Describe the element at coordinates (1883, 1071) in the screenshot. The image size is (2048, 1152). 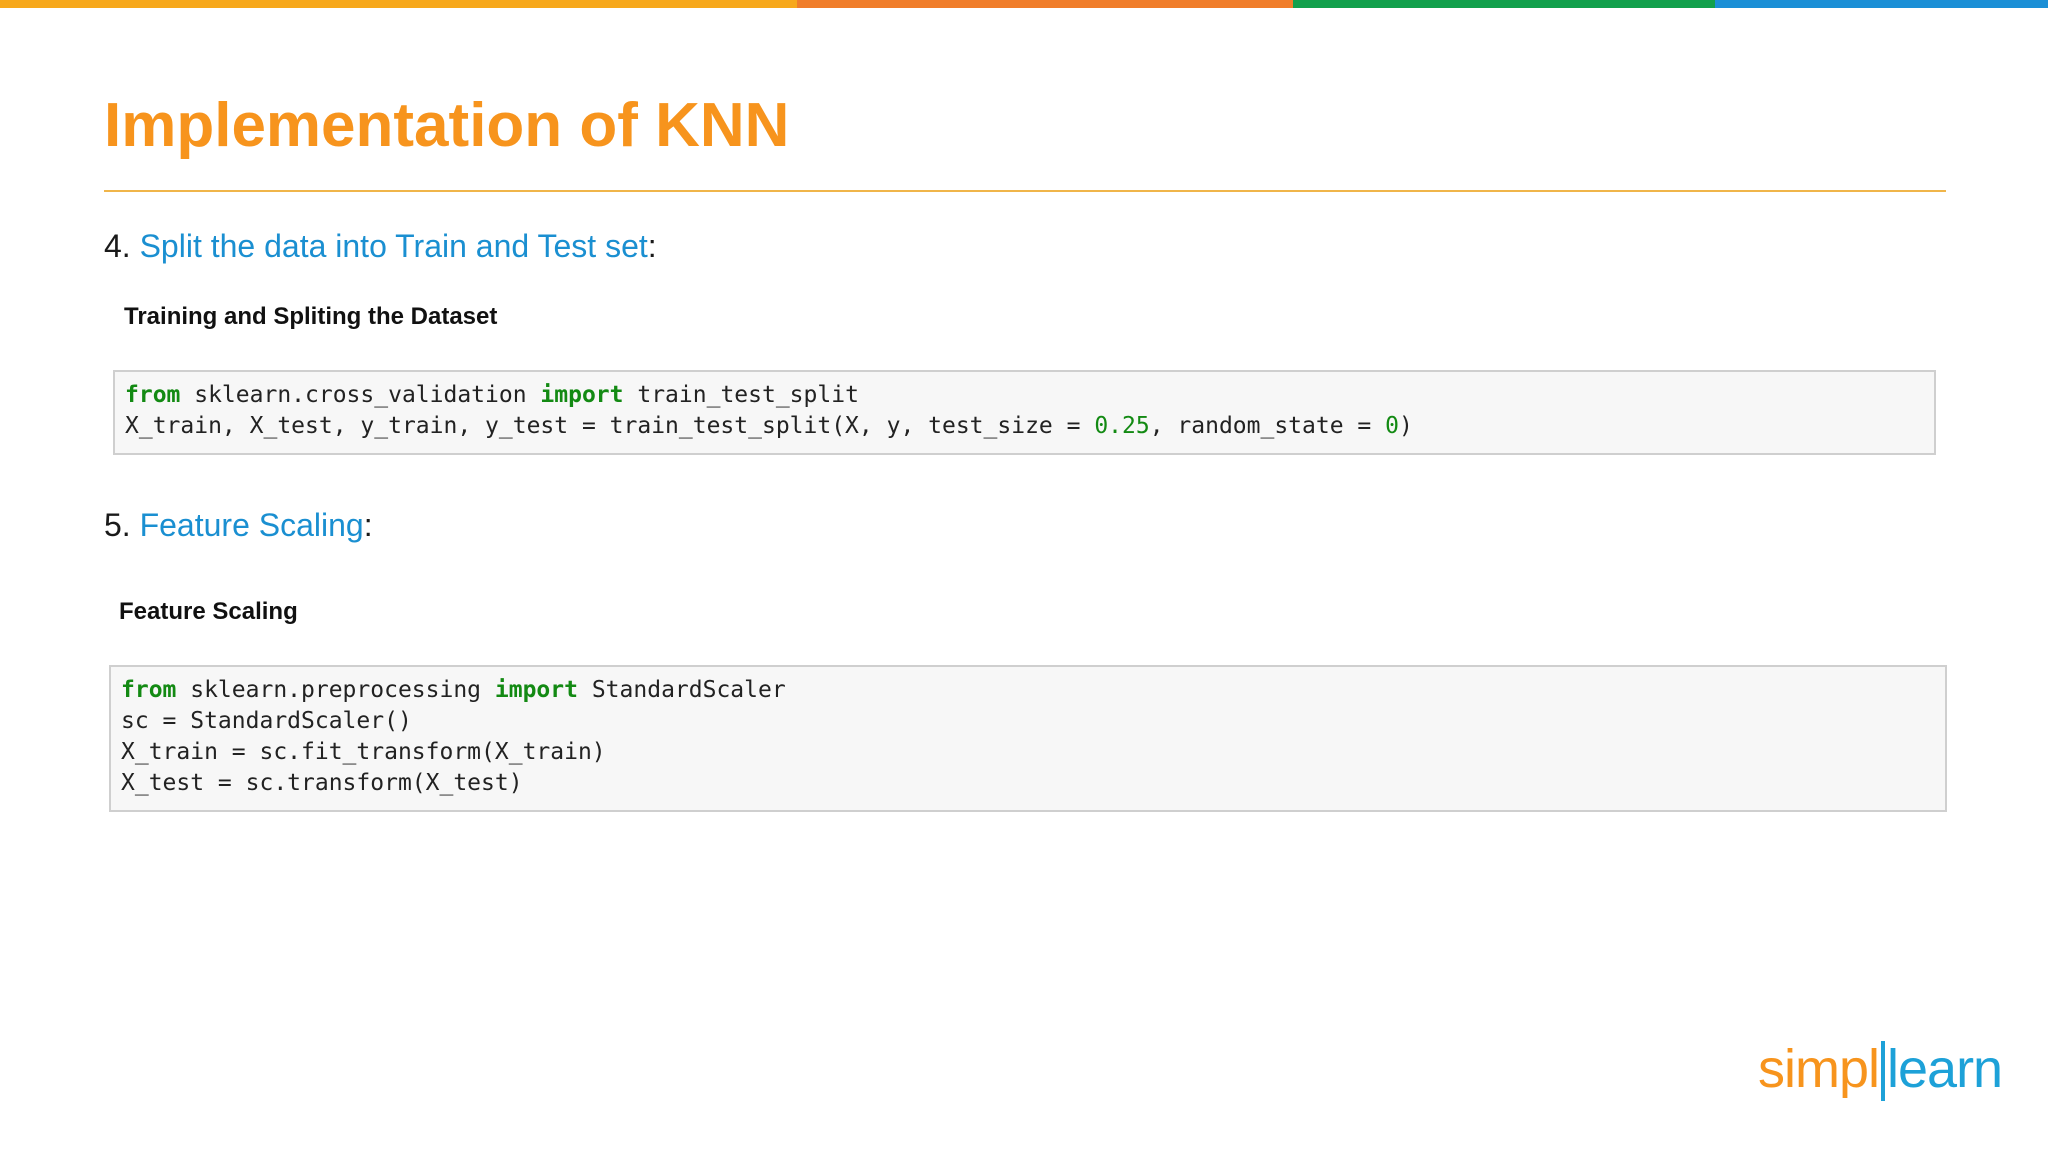
I see `logo-divider-icon` at that location.